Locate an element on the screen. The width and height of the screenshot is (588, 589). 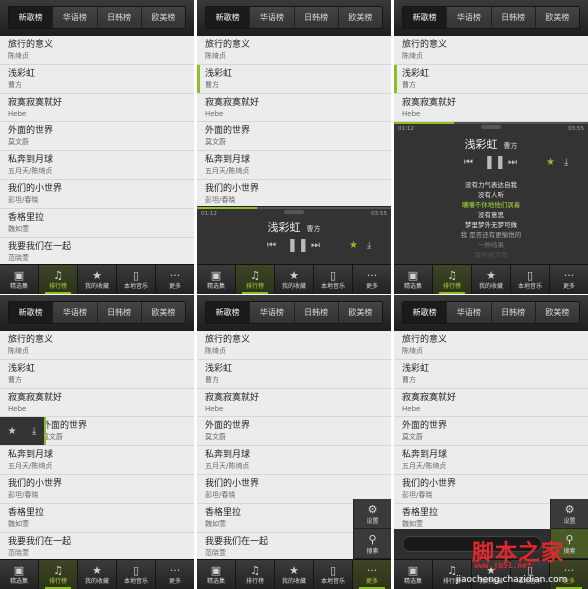
menu-settings: ⚙ 设置 is located at coordinates (372, 514).